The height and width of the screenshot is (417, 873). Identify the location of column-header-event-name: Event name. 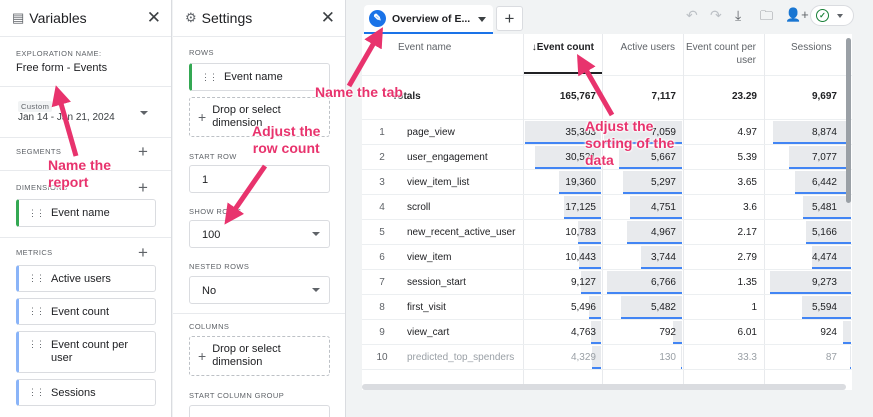
(443, 54).